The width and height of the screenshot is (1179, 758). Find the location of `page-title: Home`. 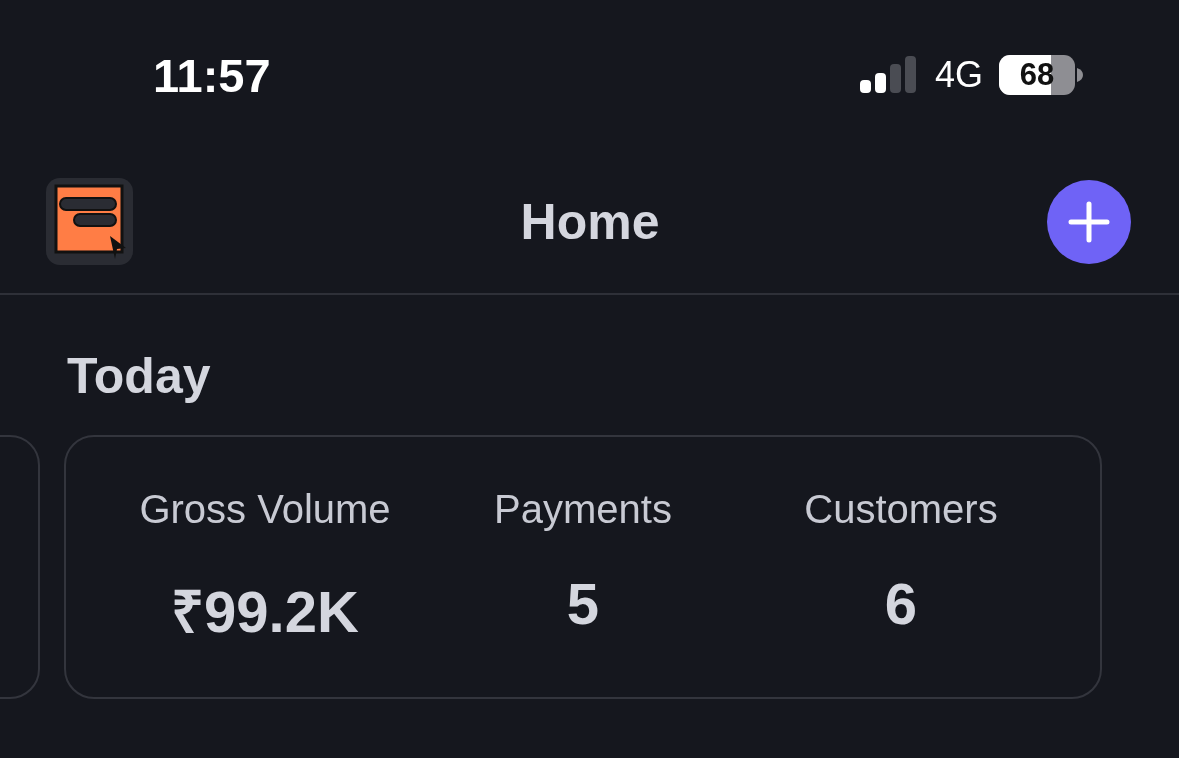

page-title: Home is located at coordinates (590, 221).